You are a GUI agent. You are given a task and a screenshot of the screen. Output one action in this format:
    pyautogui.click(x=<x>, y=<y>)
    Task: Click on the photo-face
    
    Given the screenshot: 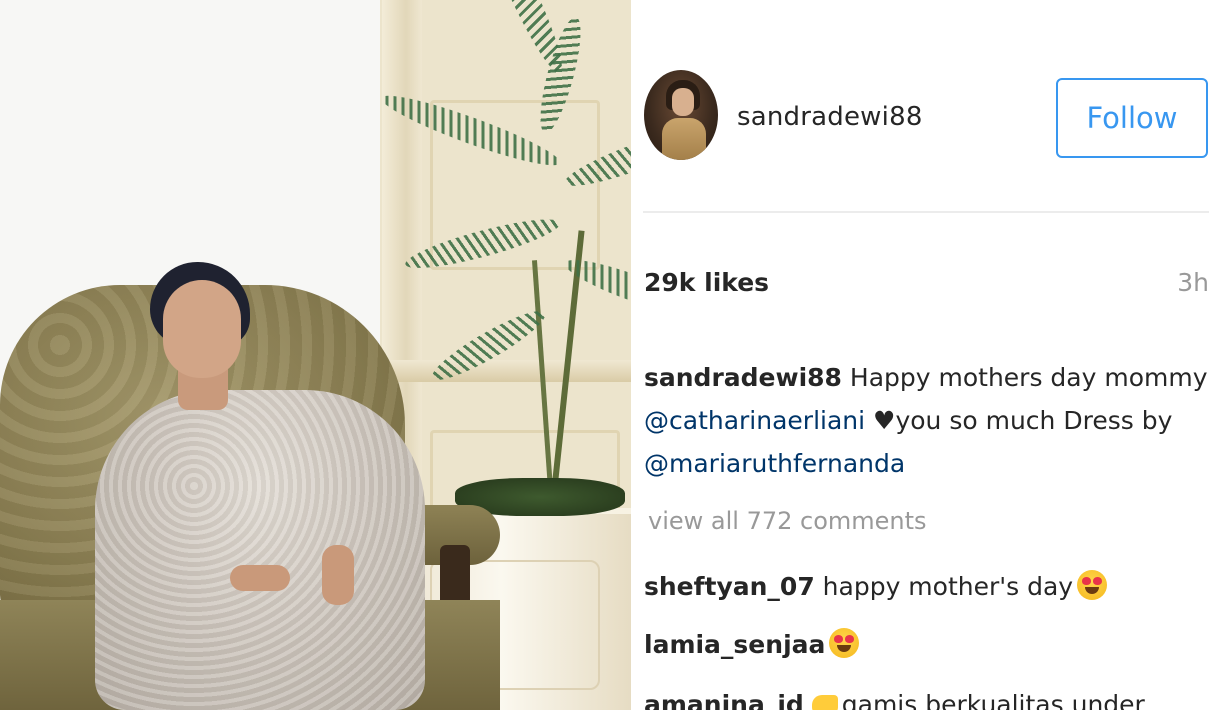 What is the action you would take?
    pyautogui.click(x=202, y=329)
    